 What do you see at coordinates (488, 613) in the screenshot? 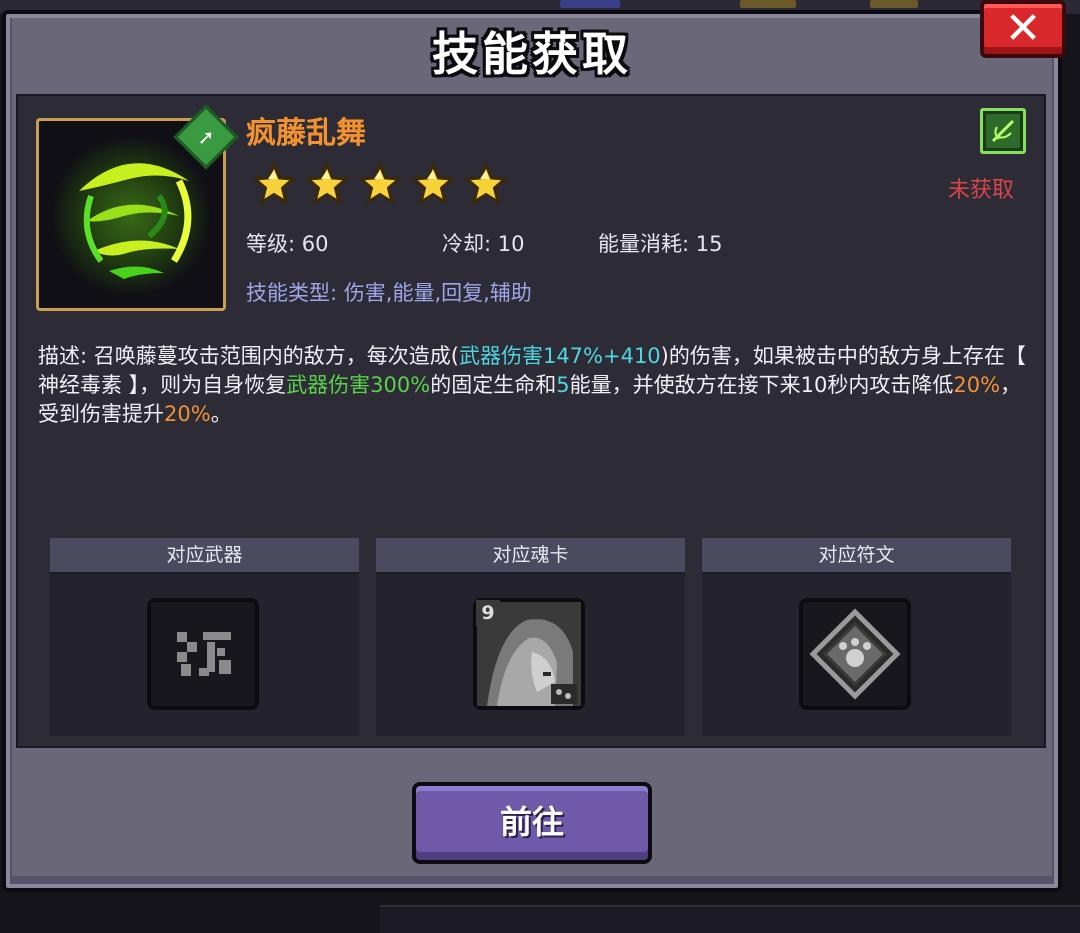
I see `card-level-badge: 9` at bounding box center [488, 613].